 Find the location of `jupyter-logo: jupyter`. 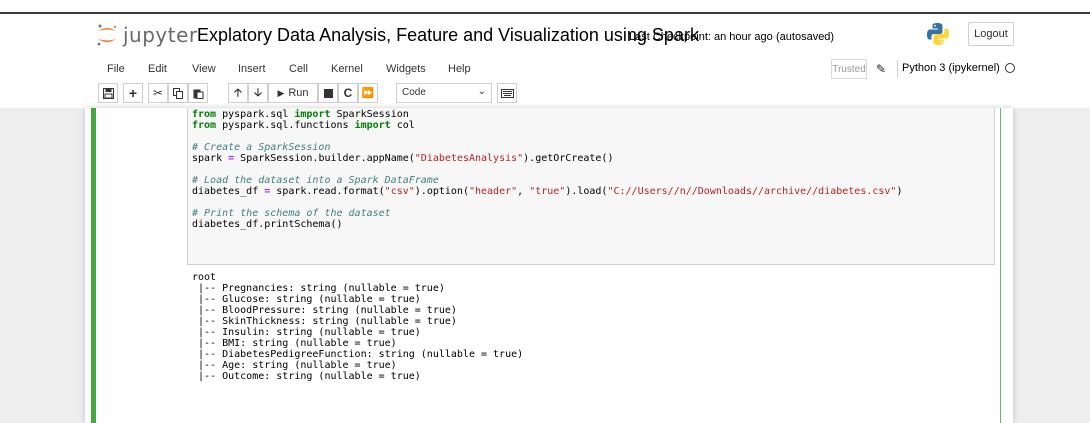

jupyter-logo: jupyter is located at coordinates (147, 35).